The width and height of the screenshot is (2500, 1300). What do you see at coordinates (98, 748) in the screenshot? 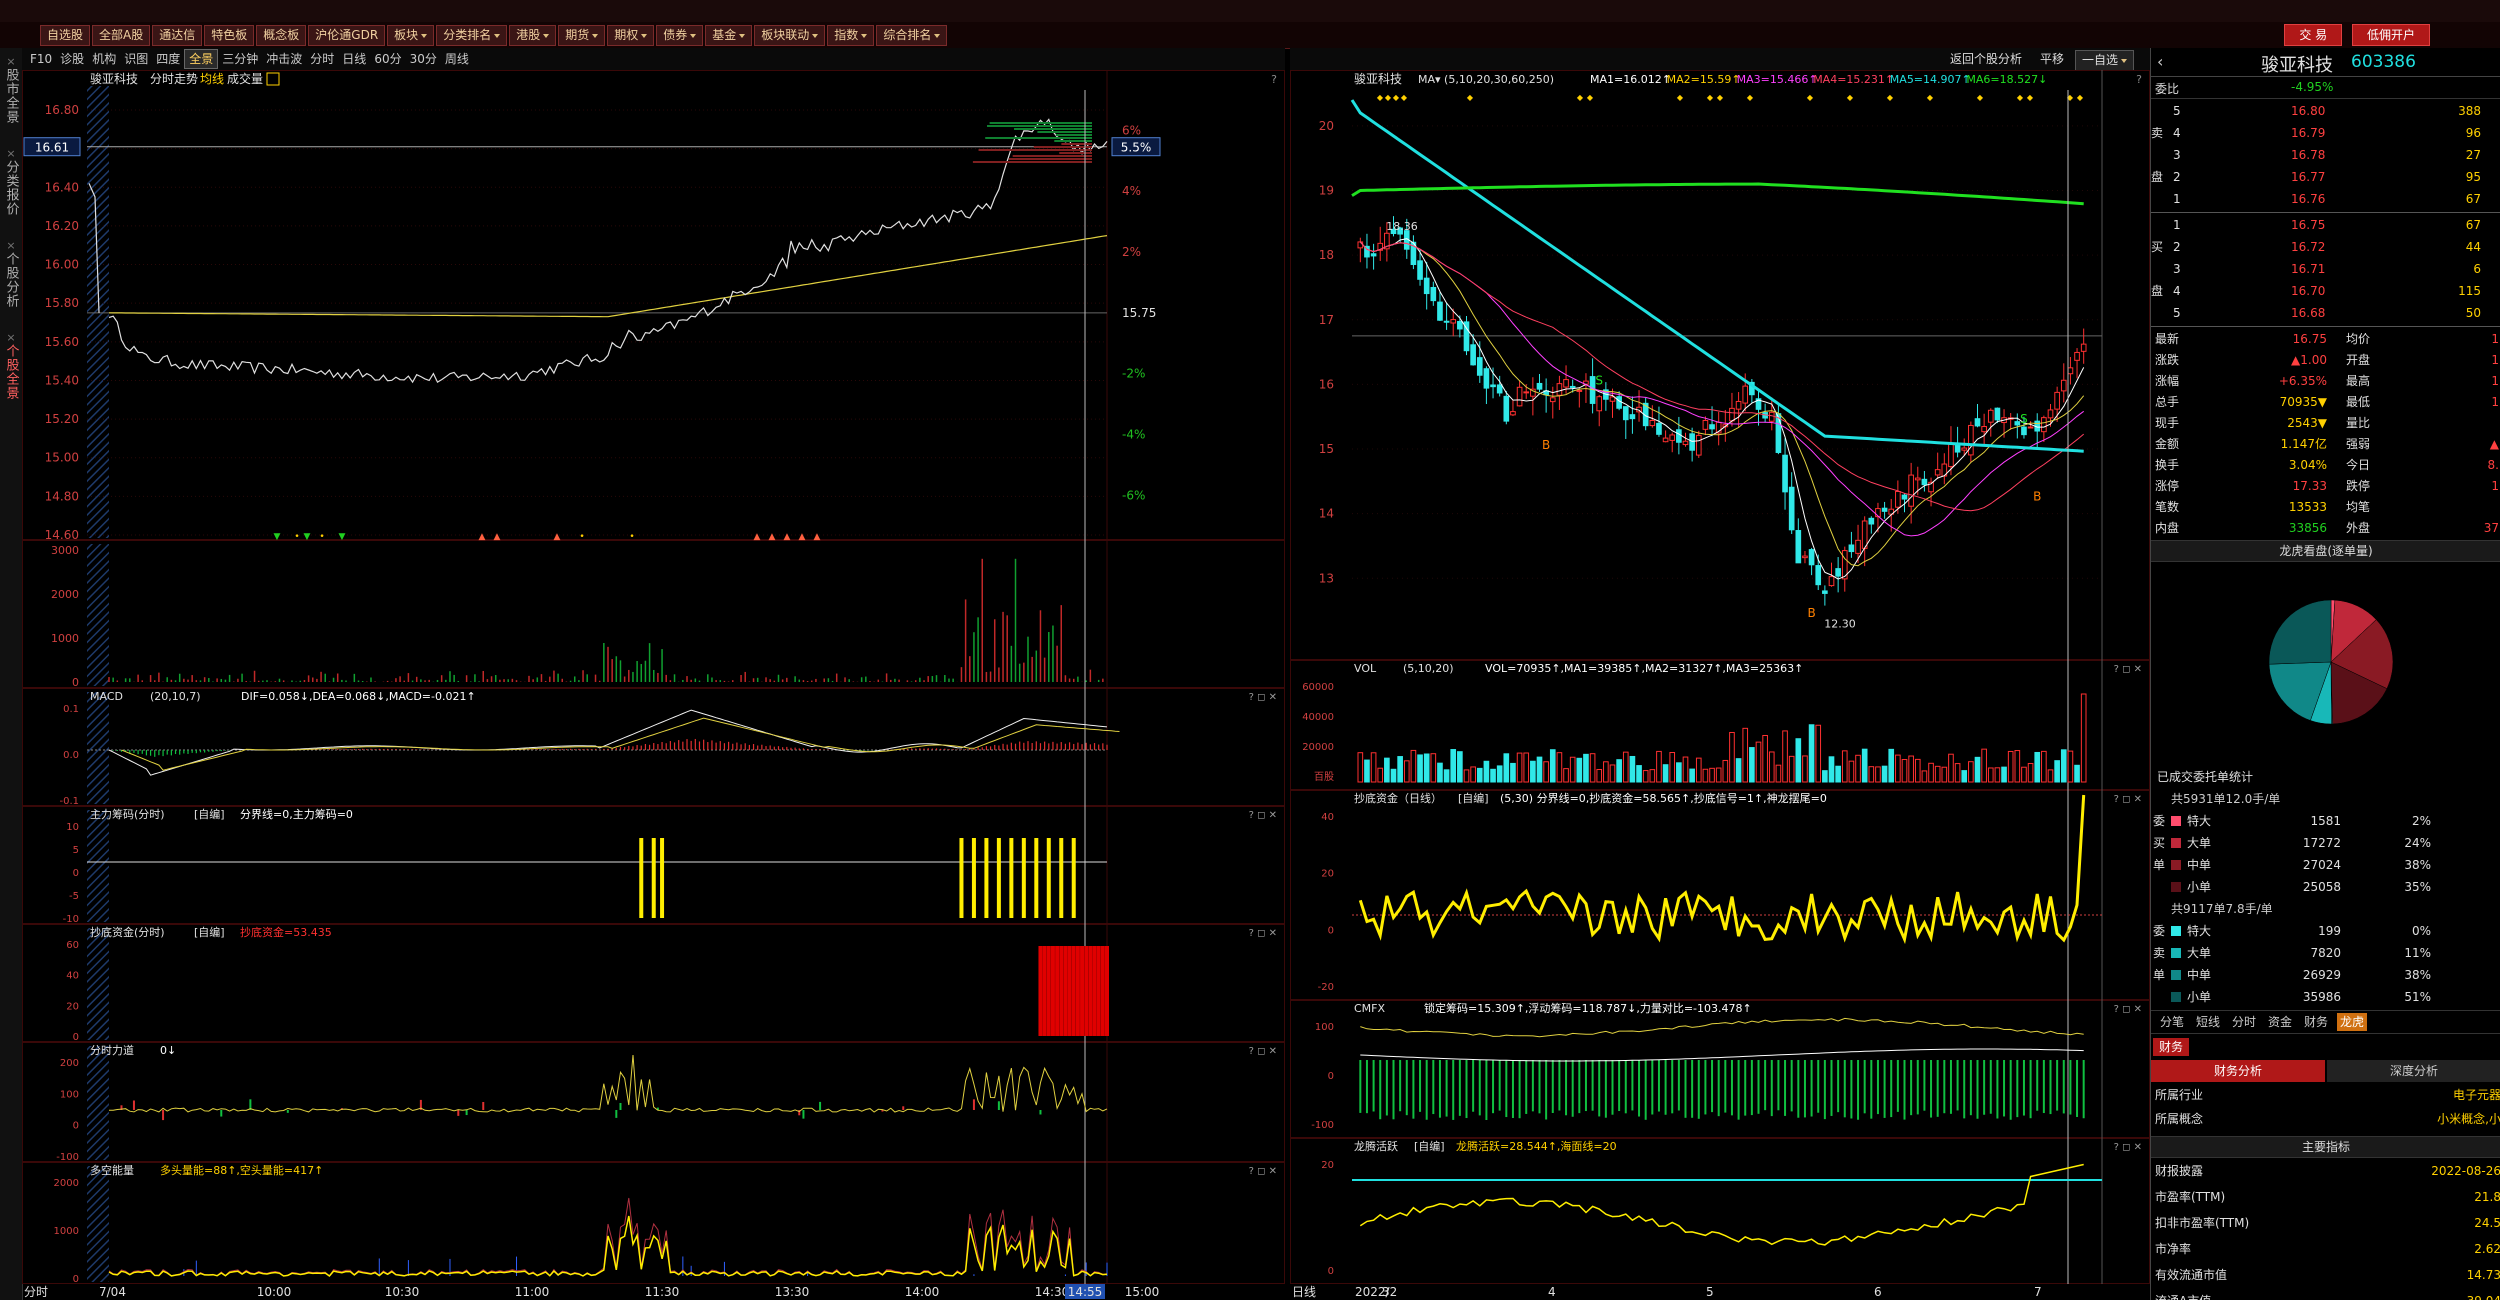
I see `pre-market-hatch` at bounding box center [98, 748].